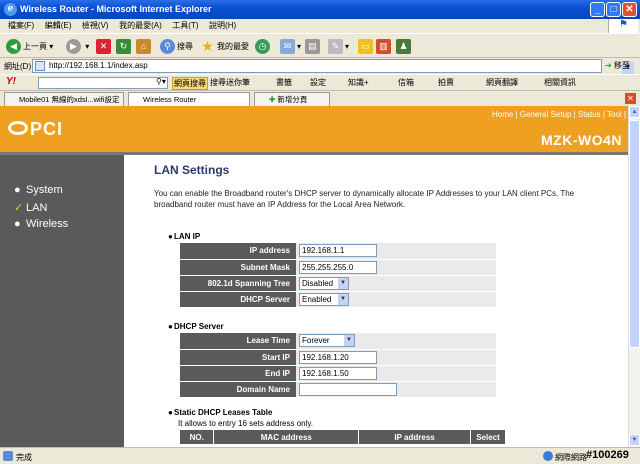  I want to click on tab-new: ✚ 新增分頁, so click(292, 99).